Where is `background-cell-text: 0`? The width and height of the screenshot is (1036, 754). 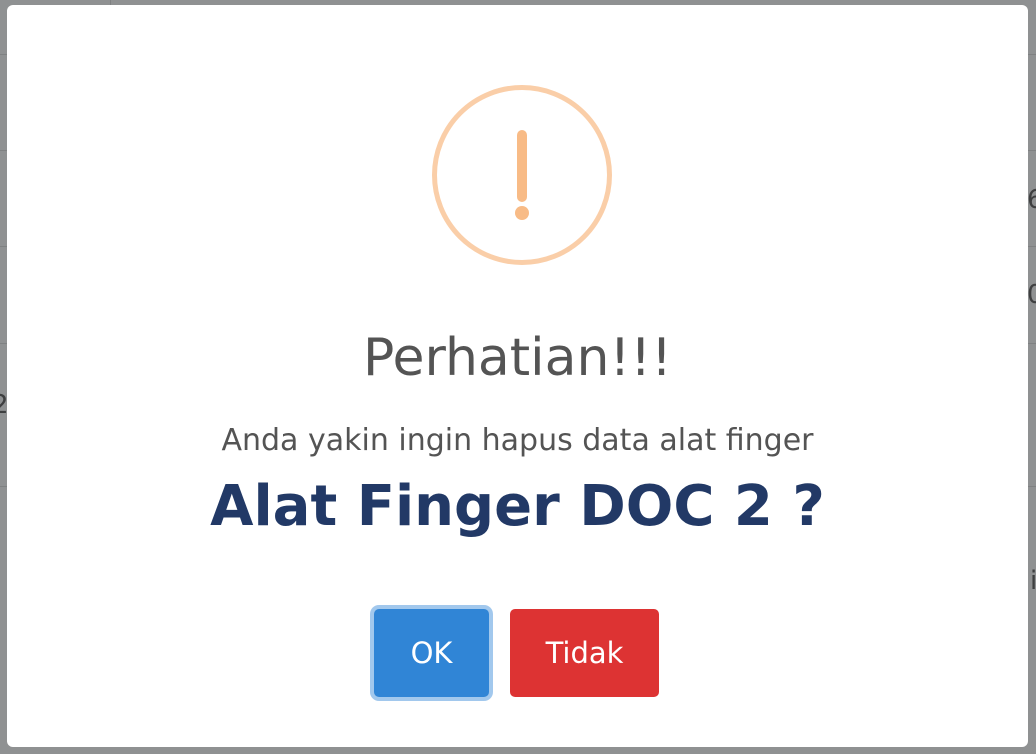 background-cell-text: 0 is located at coordinates (1031, 295).